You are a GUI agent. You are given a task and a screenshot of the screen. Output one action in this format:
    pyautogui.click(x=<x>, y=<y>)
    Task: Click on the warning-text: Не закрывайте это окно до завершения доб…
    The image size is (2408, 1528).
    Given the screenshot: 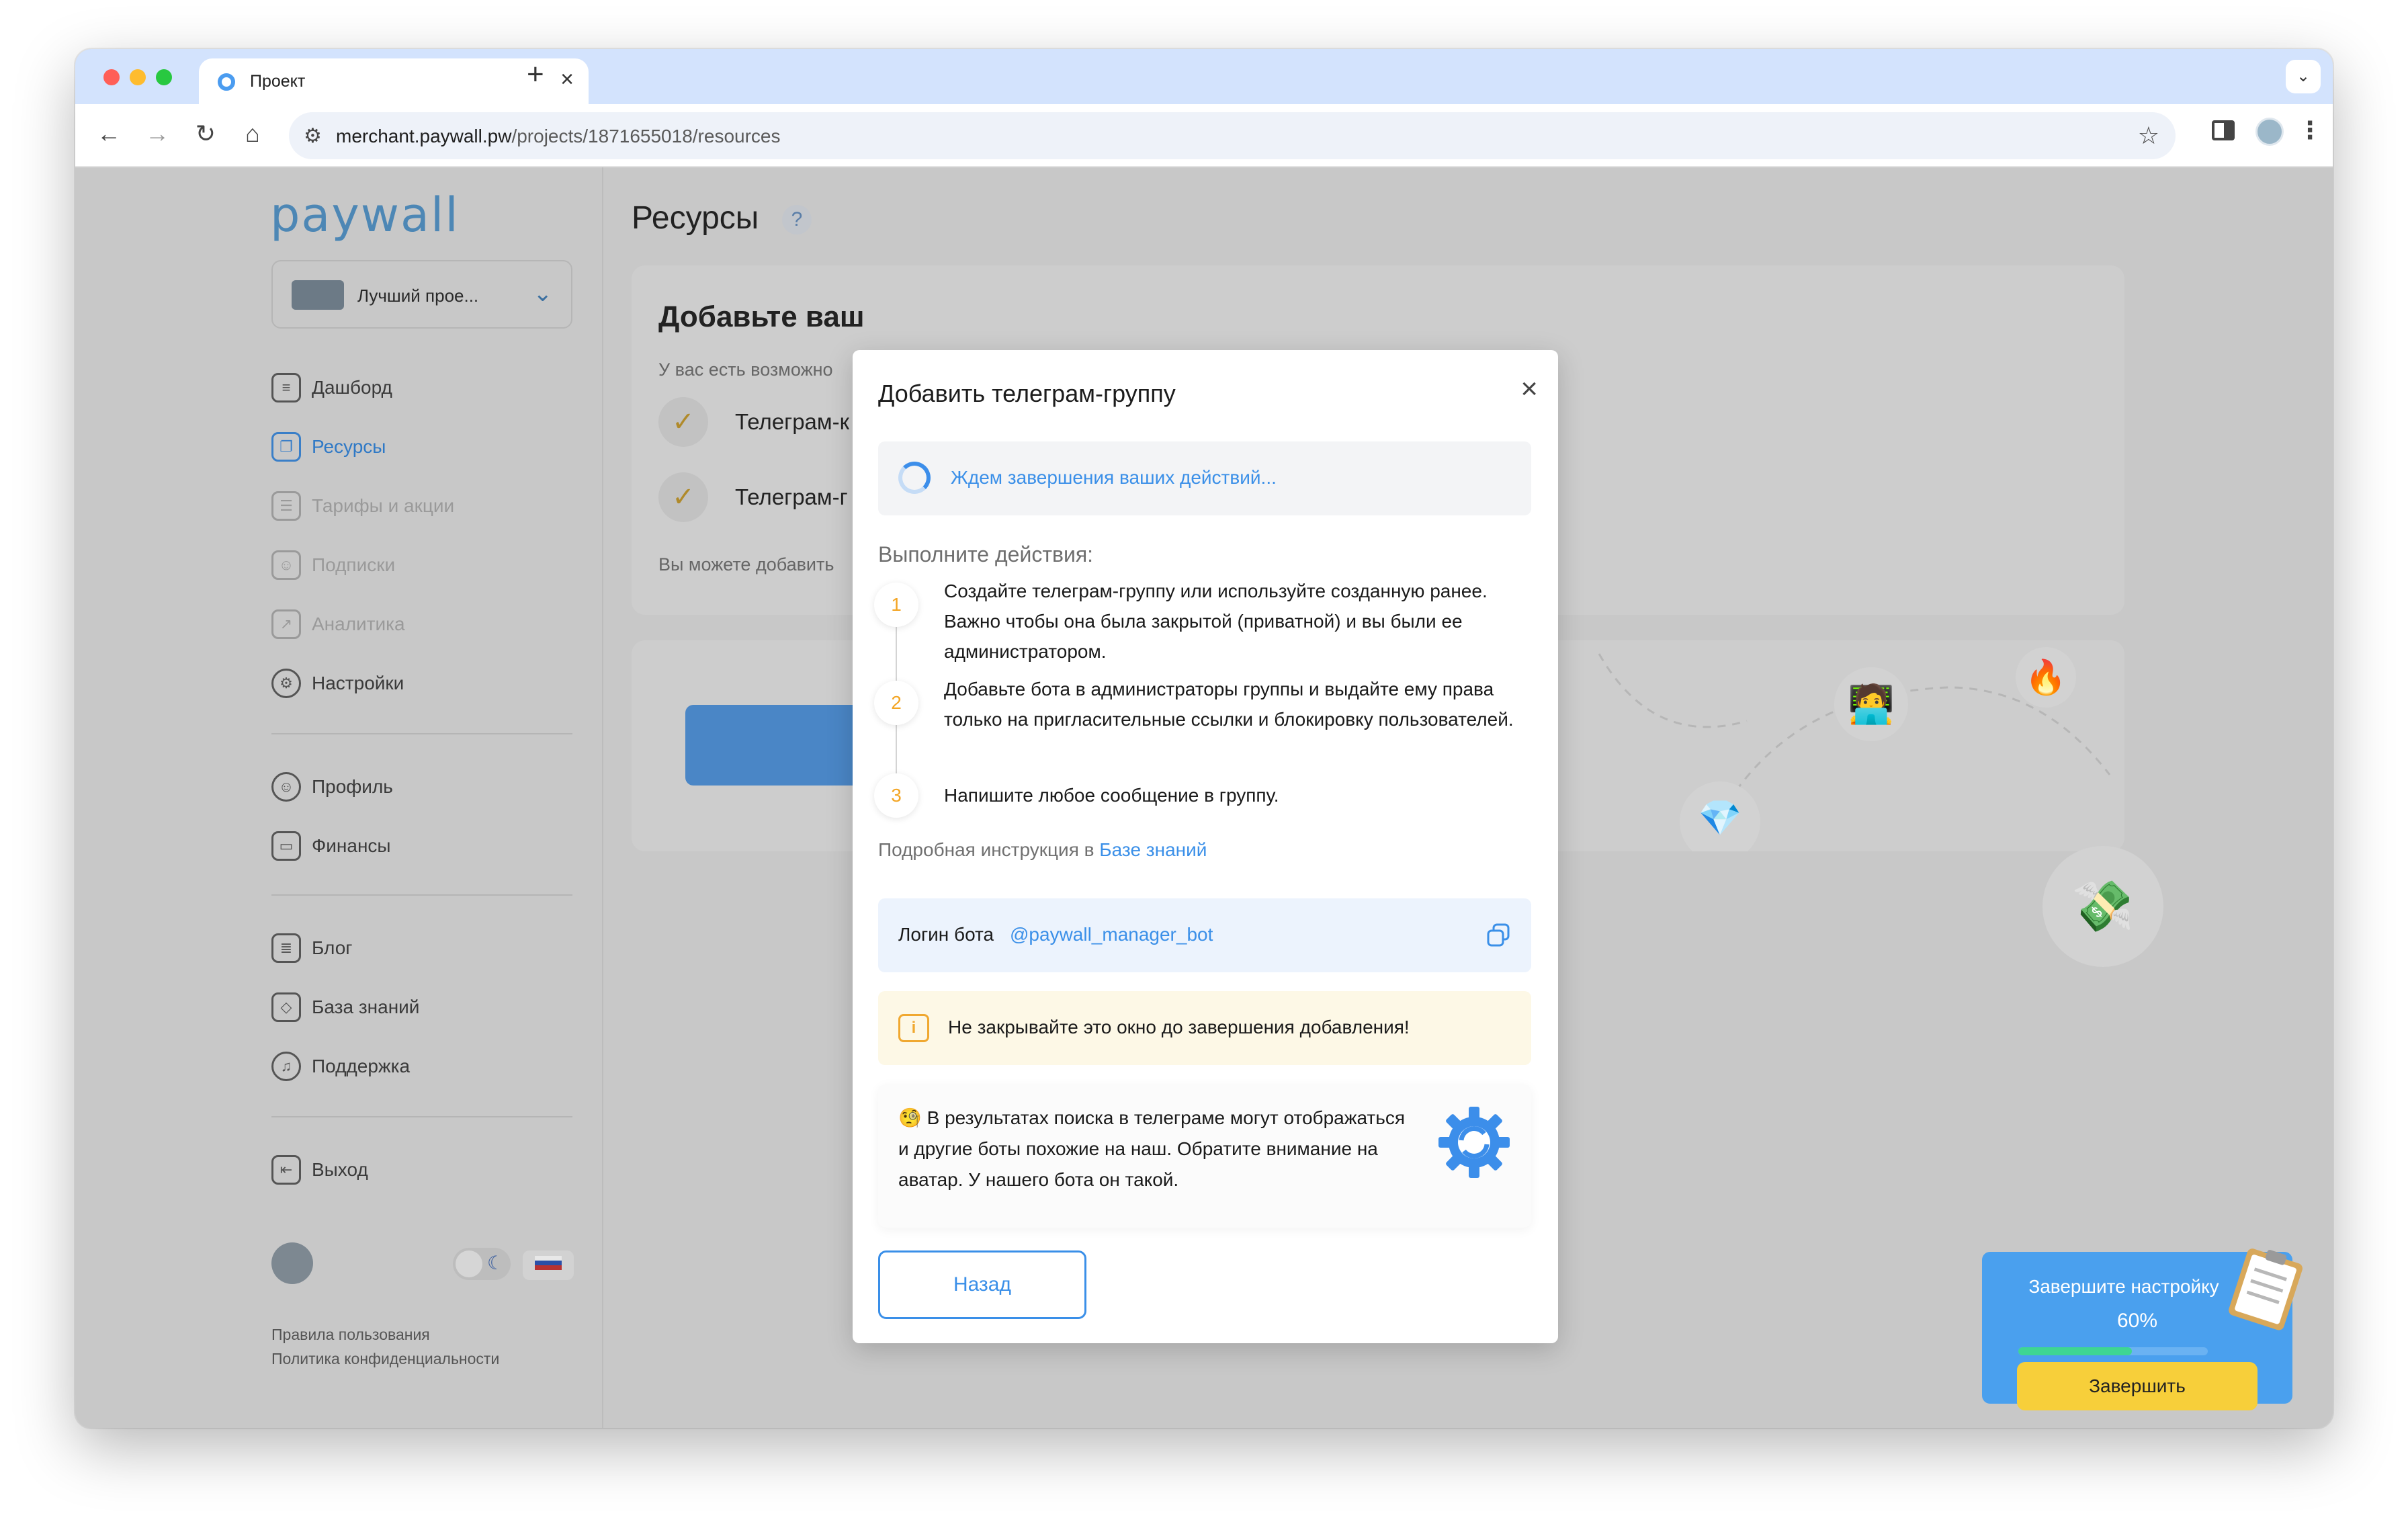 What is the action you would take?
    pyautogui.click(x=1179, y=1027)
    